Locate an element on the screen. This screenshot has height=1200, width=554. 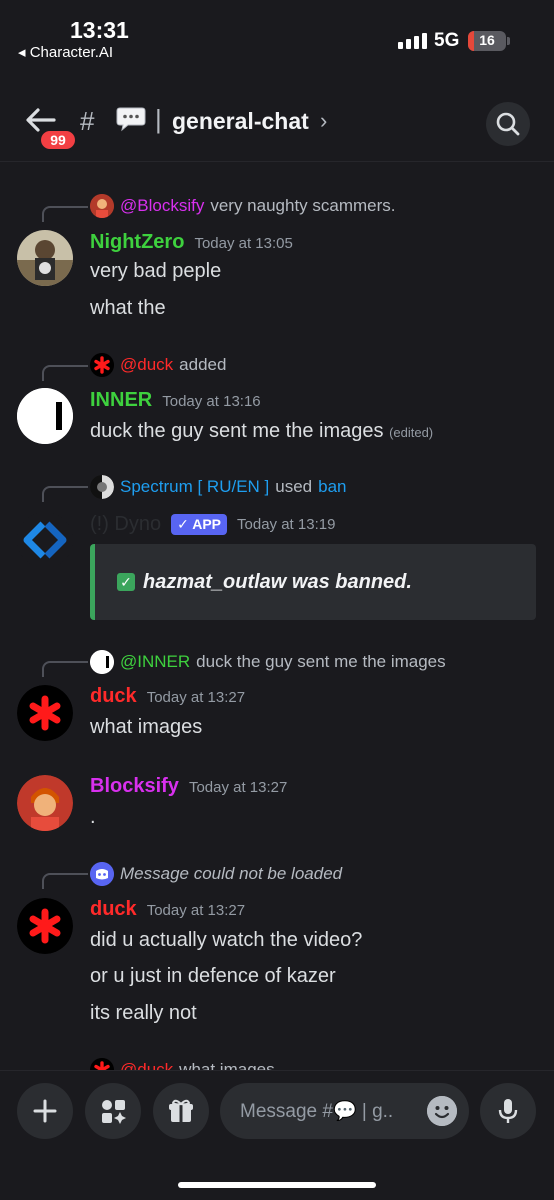
message-header: NightZero Today at 13:05 is located at coordinates (191, 242).